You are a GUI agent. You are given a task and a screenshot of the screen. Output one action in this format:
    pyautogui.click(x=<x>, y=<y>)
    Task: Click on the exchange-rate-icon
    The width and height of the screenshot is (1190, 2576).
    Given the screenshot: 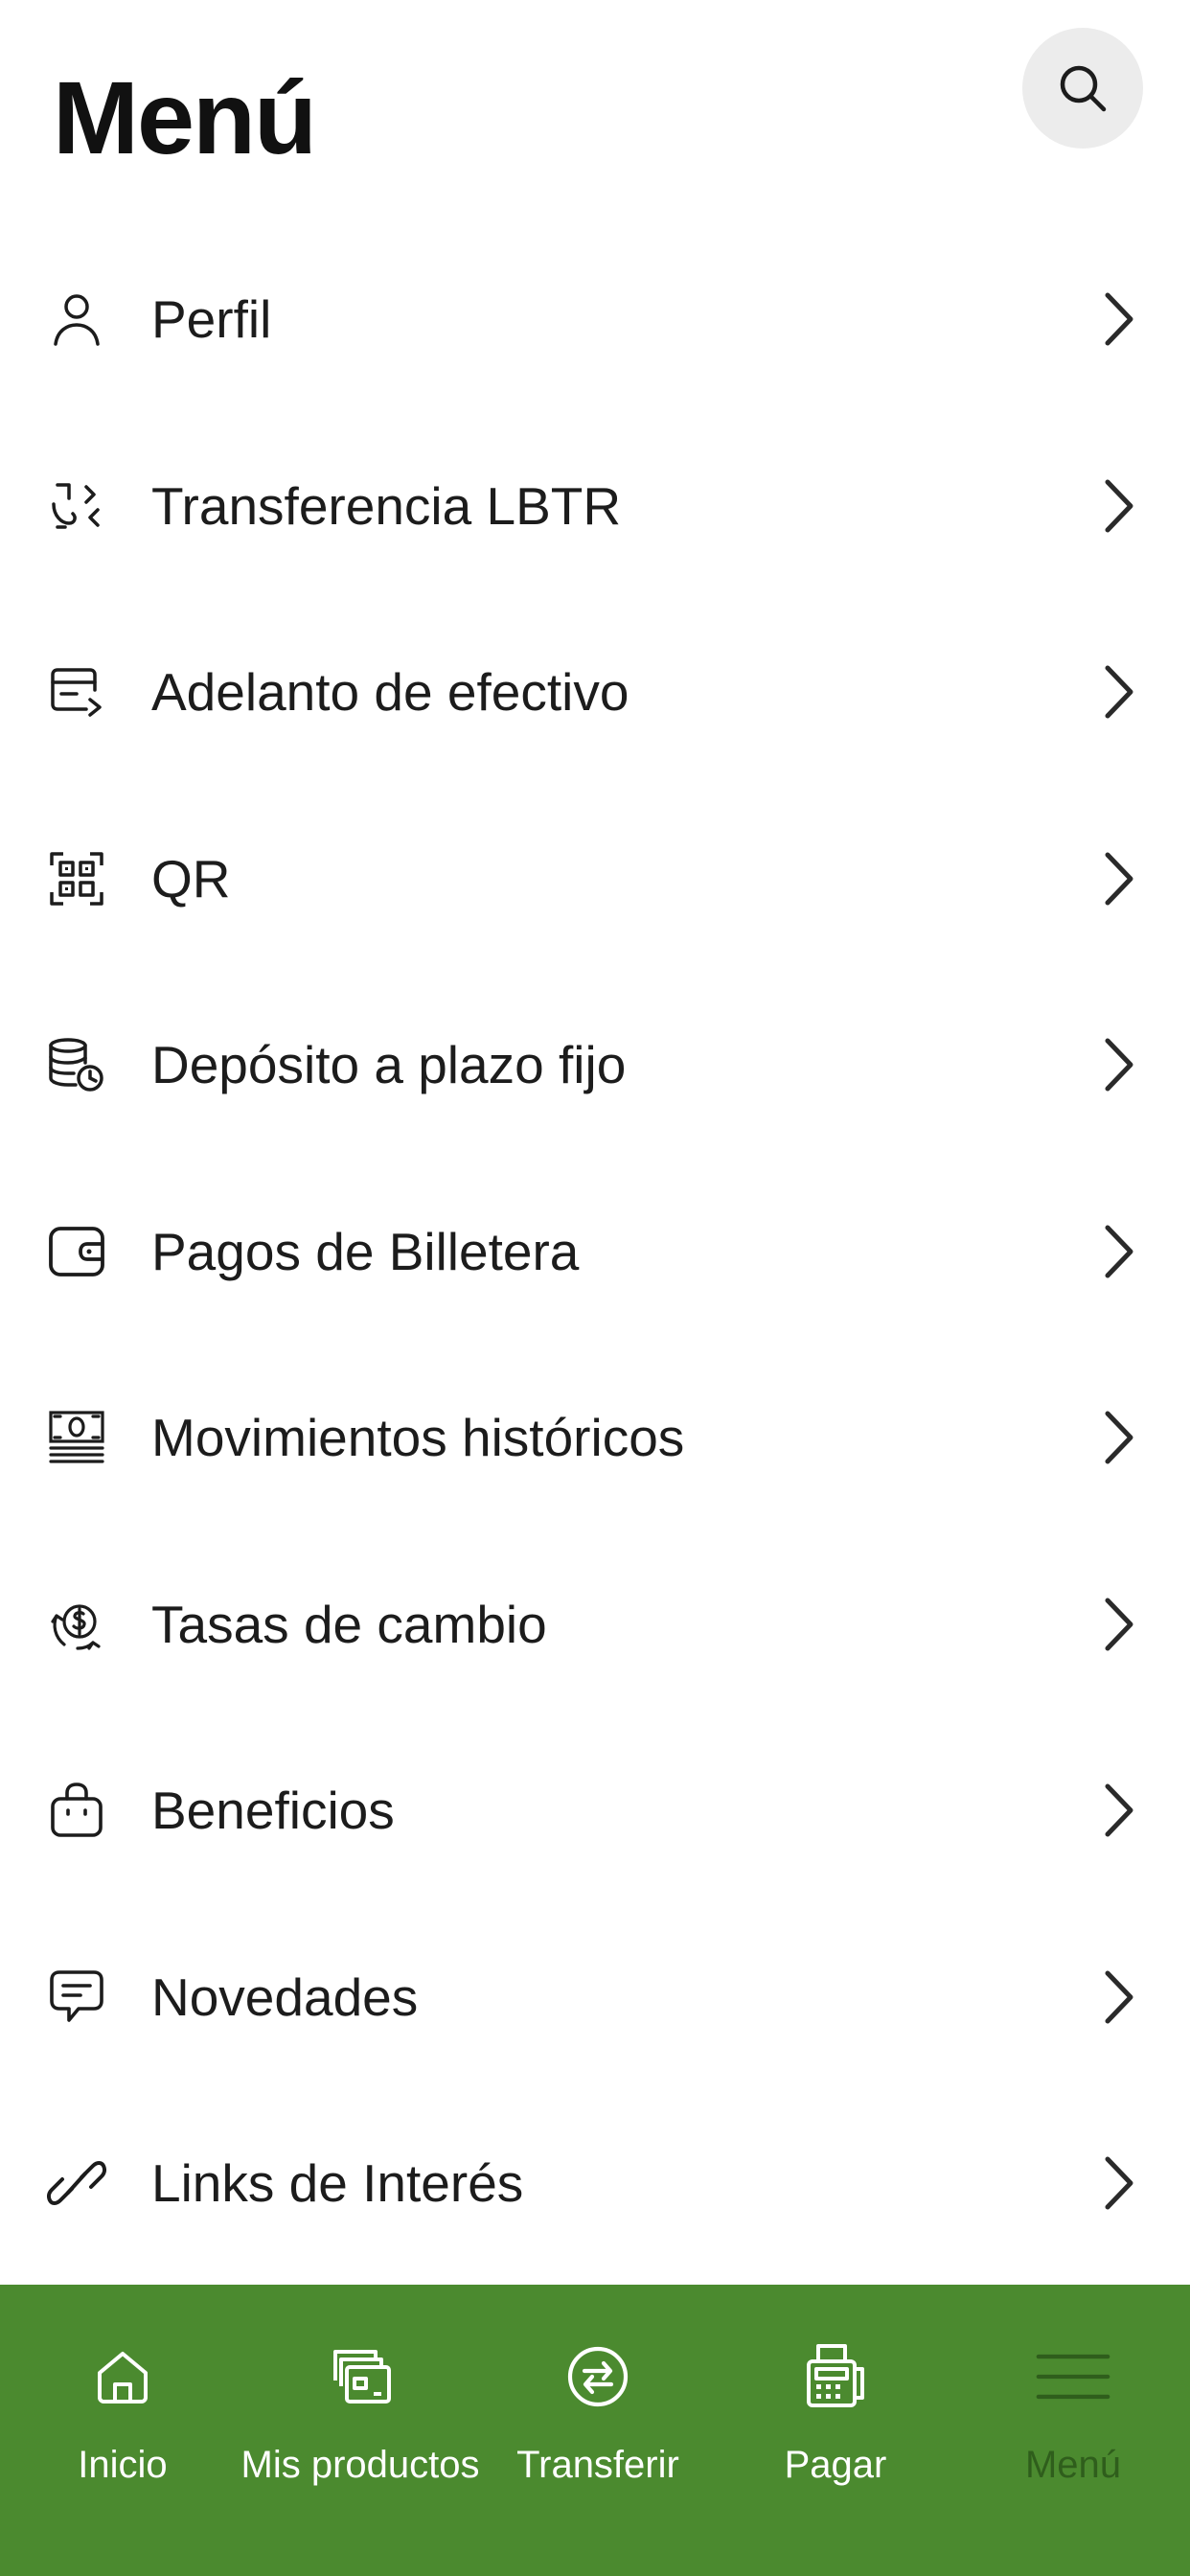 What is the action you would take?
    pyautogui.click(x=76, y=1624)
    